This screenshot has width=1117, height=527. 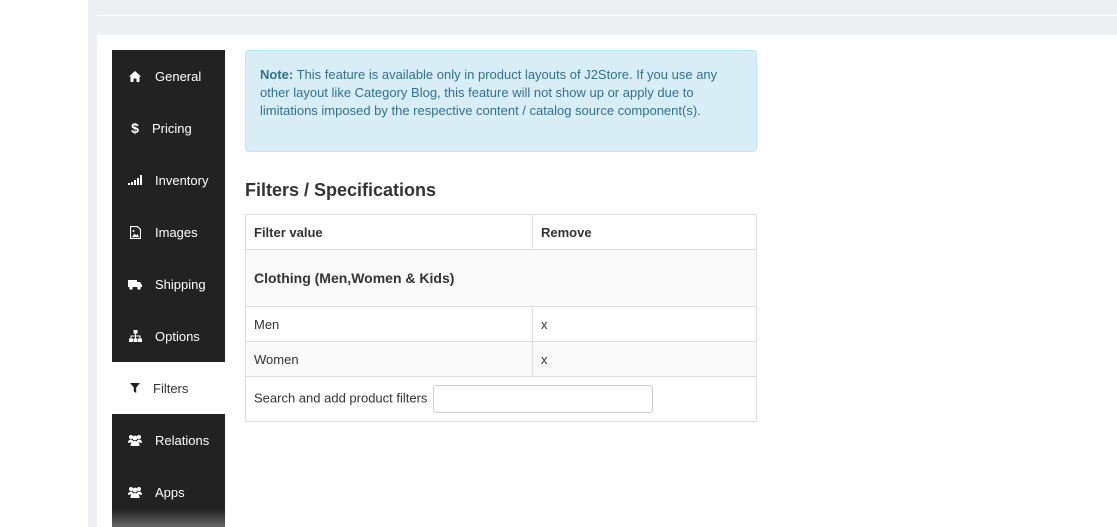 I want to click on dollar-icon: $, so click(x=135, y=128).